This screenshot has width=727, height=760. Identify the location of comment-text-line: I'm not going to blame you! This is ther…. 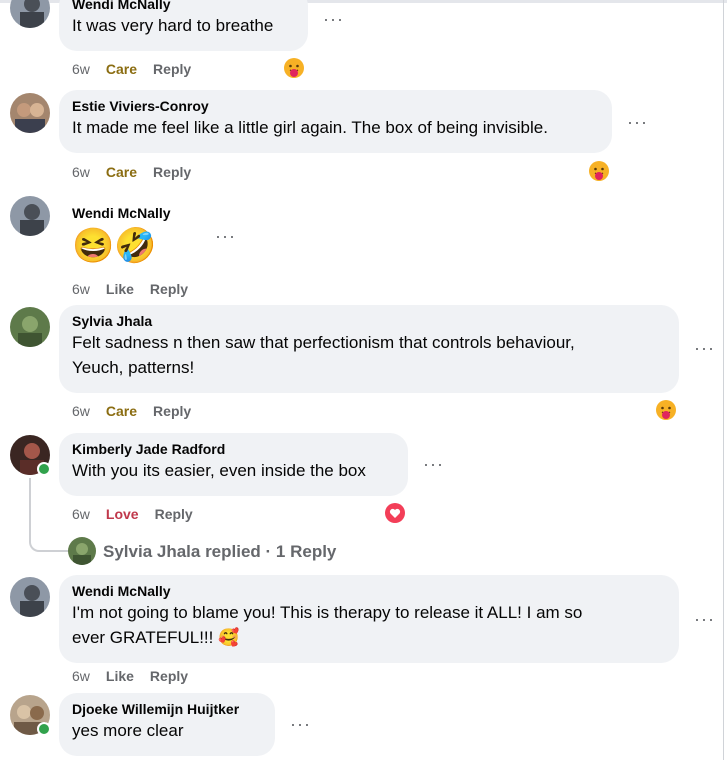
(327, 612).